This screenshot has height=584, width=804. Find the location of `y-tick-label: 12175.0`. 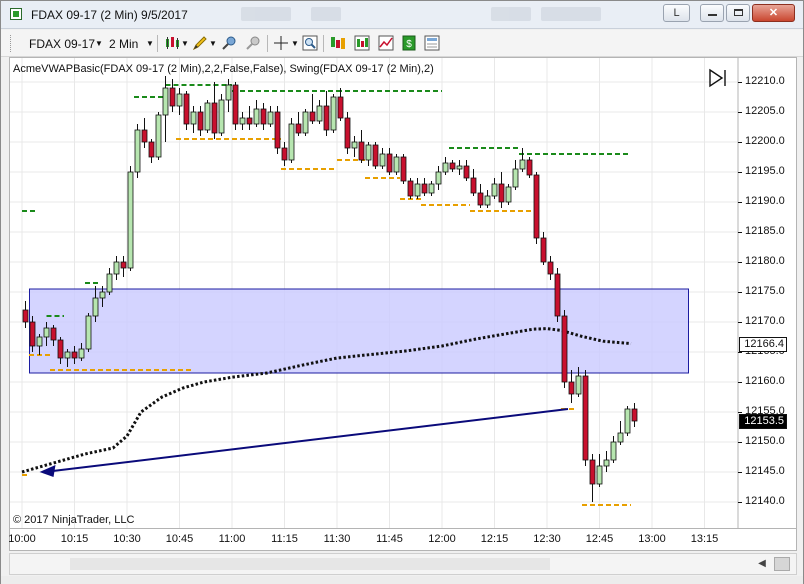

y-tick-label: 12175.0 is located at coordinates (761, 291).